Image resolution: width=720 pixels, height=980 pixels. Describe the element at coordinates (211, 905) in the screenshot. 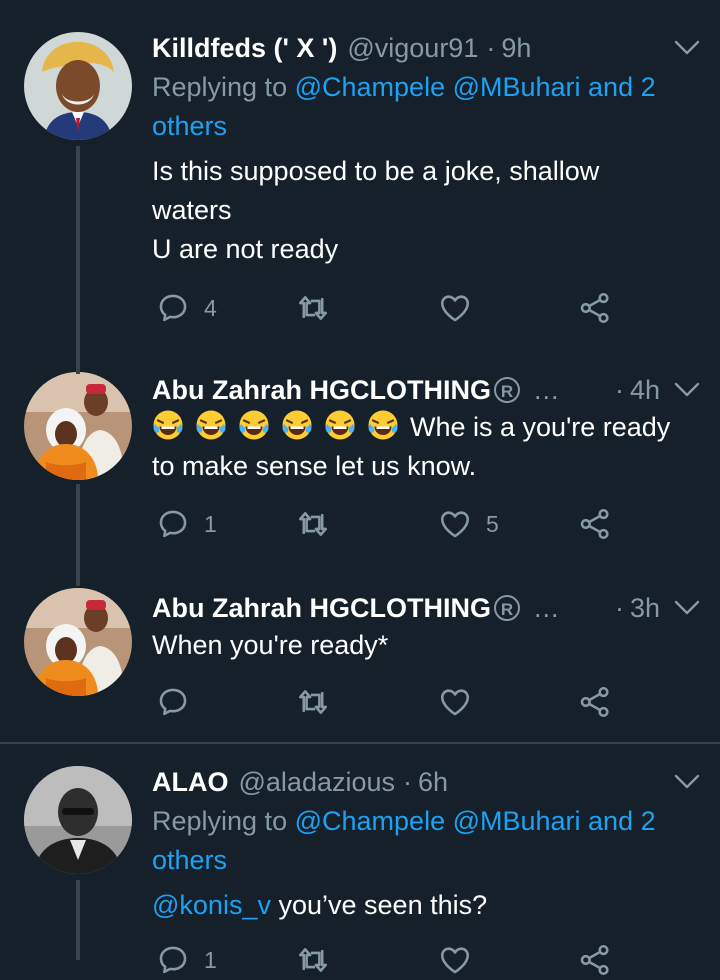

I see `mention-link: @konis_v` at that location.